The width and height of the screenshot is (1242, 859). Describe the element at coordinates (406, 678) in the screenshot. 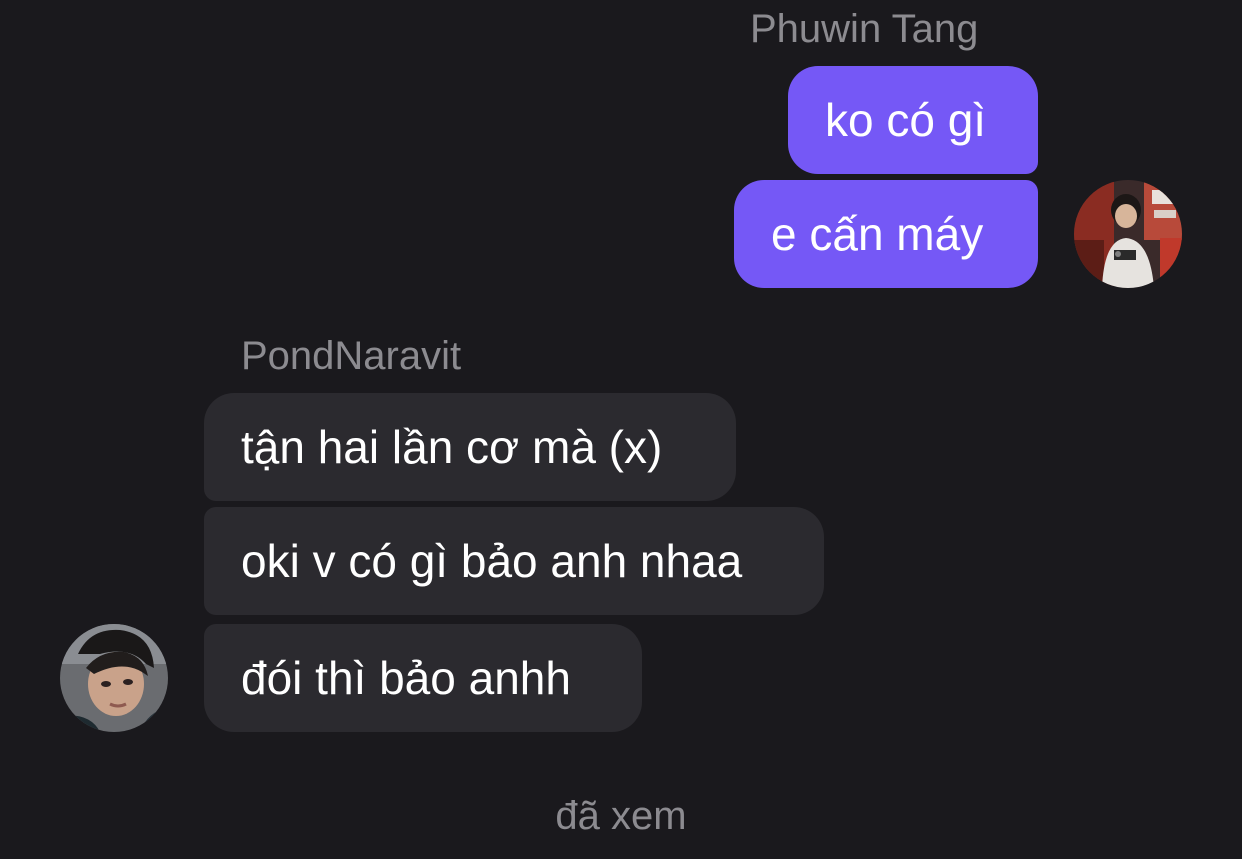

I see `message-text: đói thì bảo anhh` at that location.